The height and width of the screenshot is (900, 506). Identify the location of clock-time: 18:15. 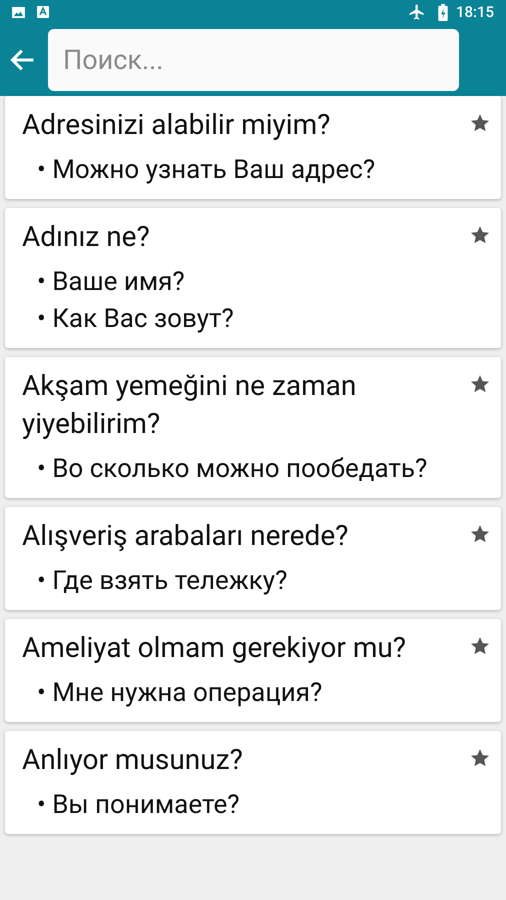
(475, 12).